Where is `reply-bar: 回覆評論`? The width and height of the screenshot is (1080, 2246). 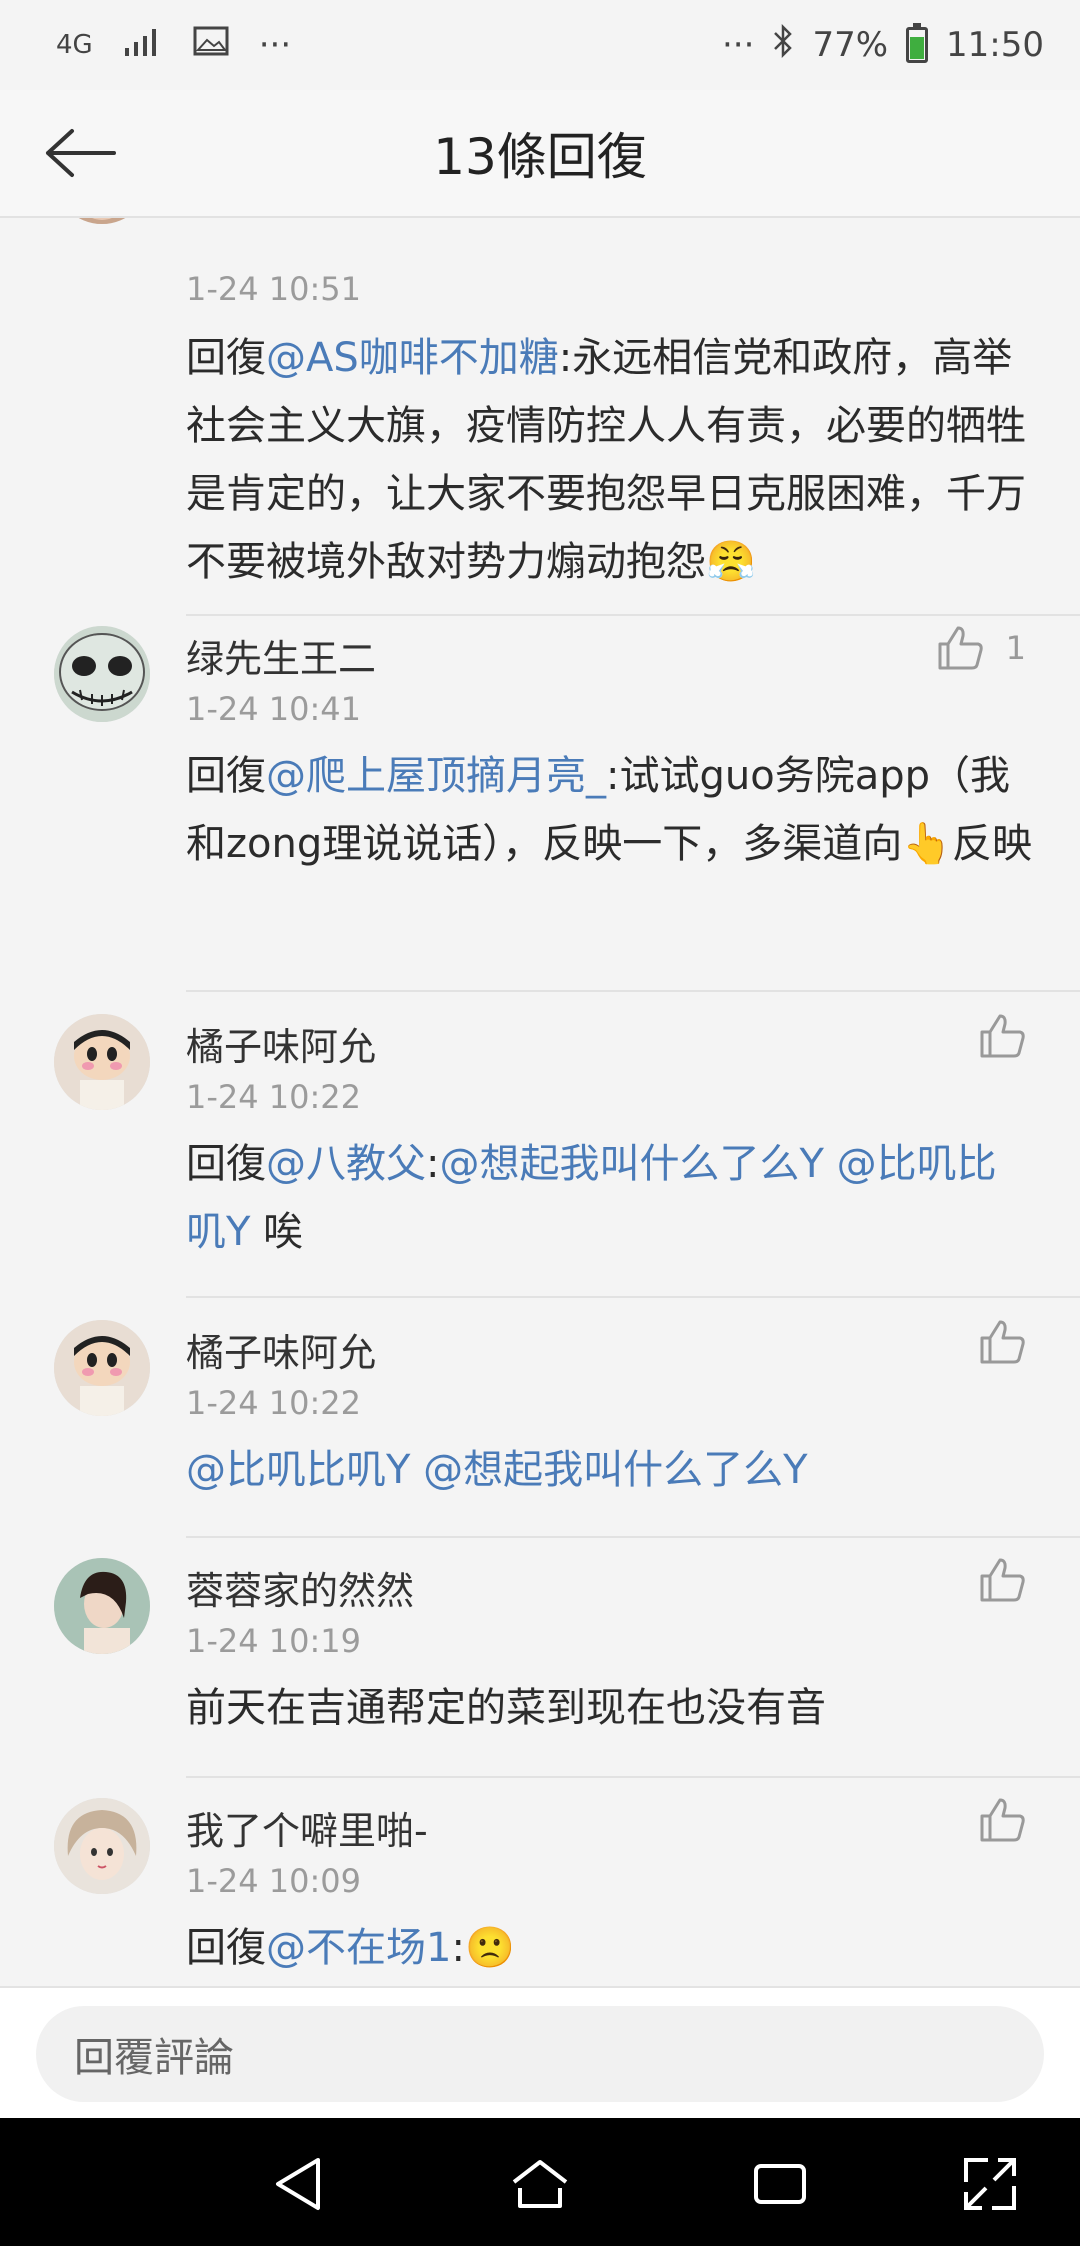 reply-bar: 回覆評論 is located at coordinates (540, 2052).